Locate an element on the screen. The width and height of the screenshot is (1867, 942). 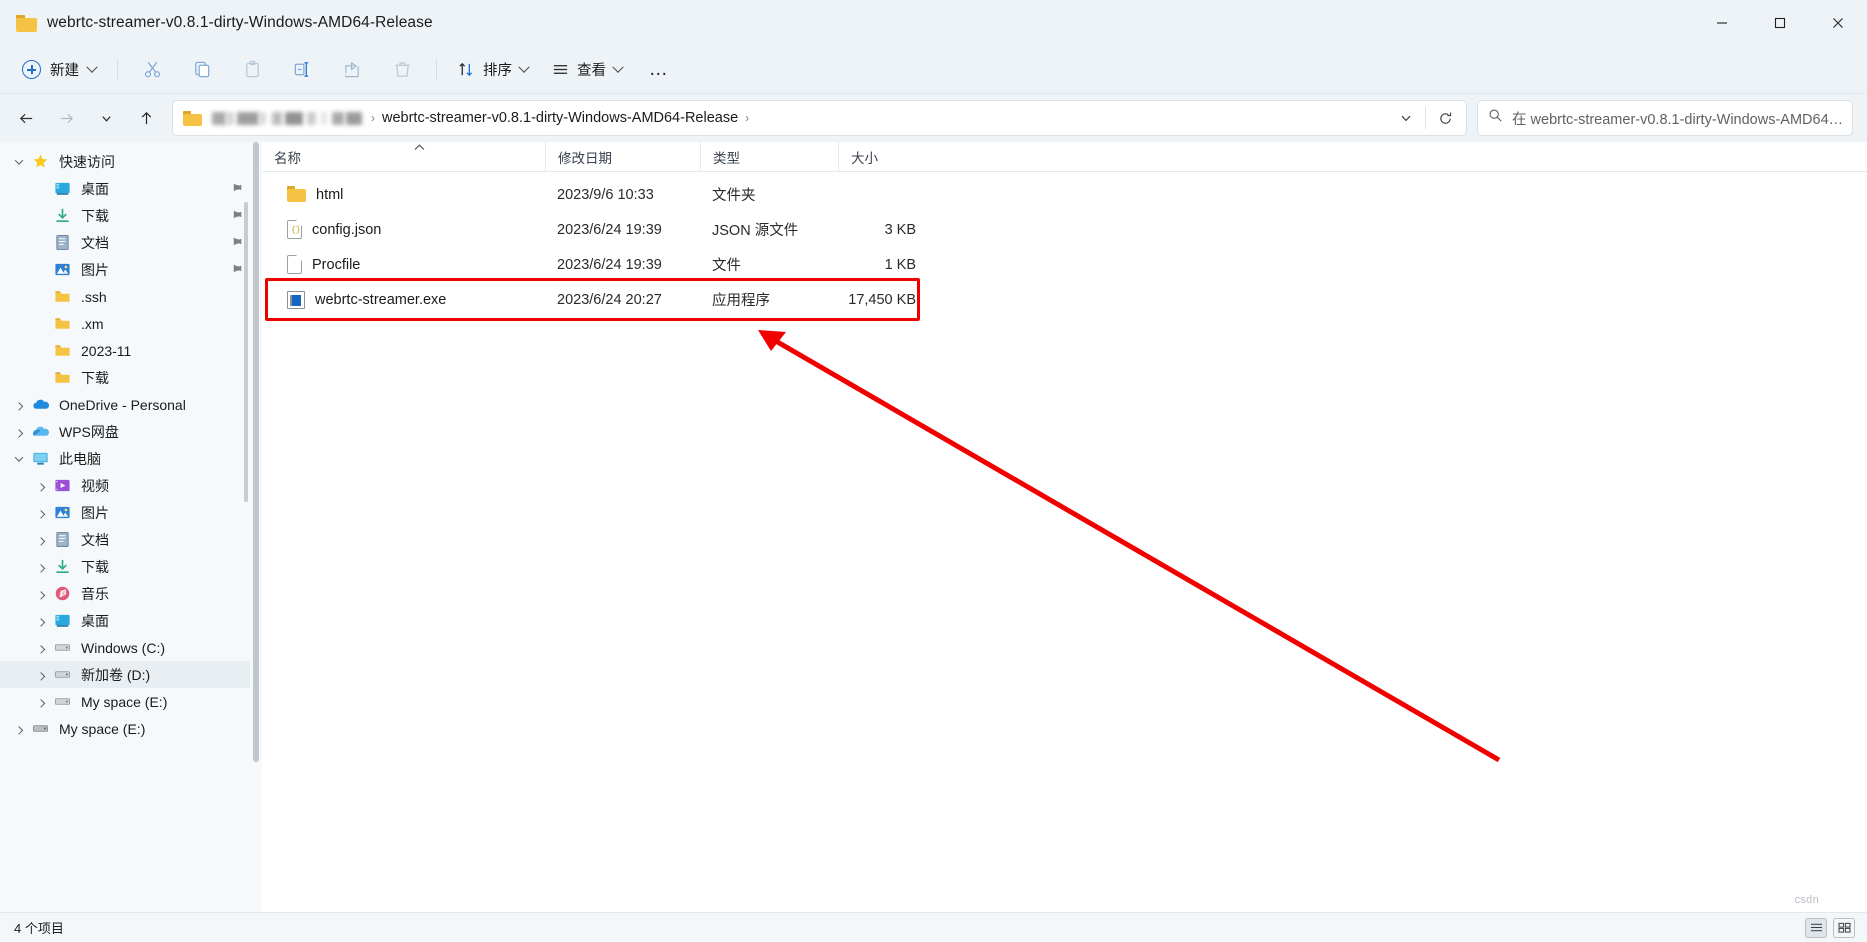
rename-button is located at coordinates (302, 70).